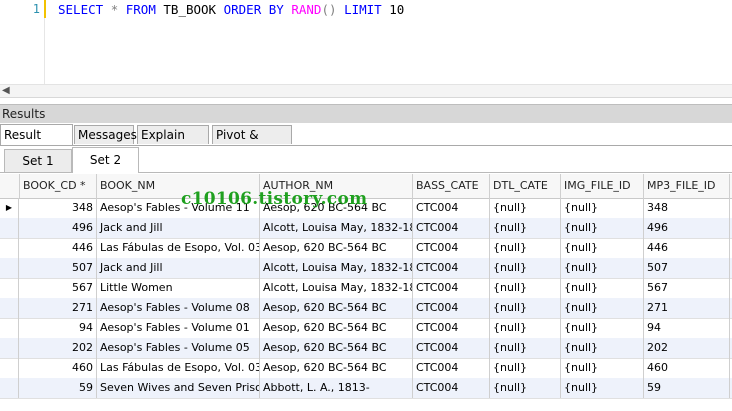 The width and height of the screenshot is (732, 411). What do you see at coordinates (58, 288) in the screenshot?
I see `cell-book-cd: 567` at bounding box center [58, 288].